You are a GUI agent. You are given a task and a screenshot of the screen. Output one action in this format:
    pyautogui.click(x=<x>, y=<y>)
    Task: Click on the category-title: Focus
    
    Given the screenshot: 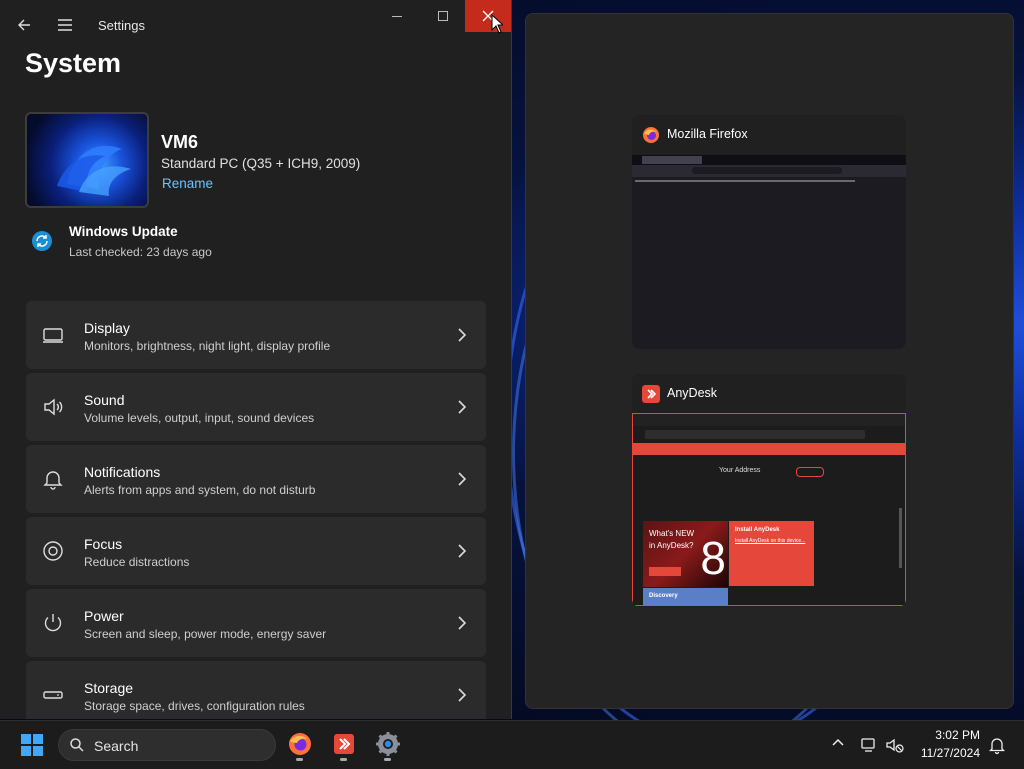 What is the action you would take?
    pyautogui.click(x=103, y=544)
    